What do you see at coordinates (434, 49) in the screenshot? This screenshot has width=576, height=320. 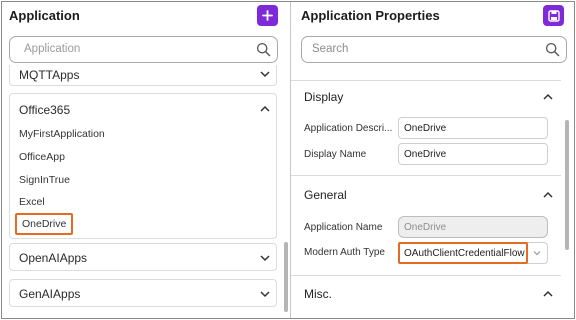 I see `properties-search-input: Search` at bounding box center [434, 49].